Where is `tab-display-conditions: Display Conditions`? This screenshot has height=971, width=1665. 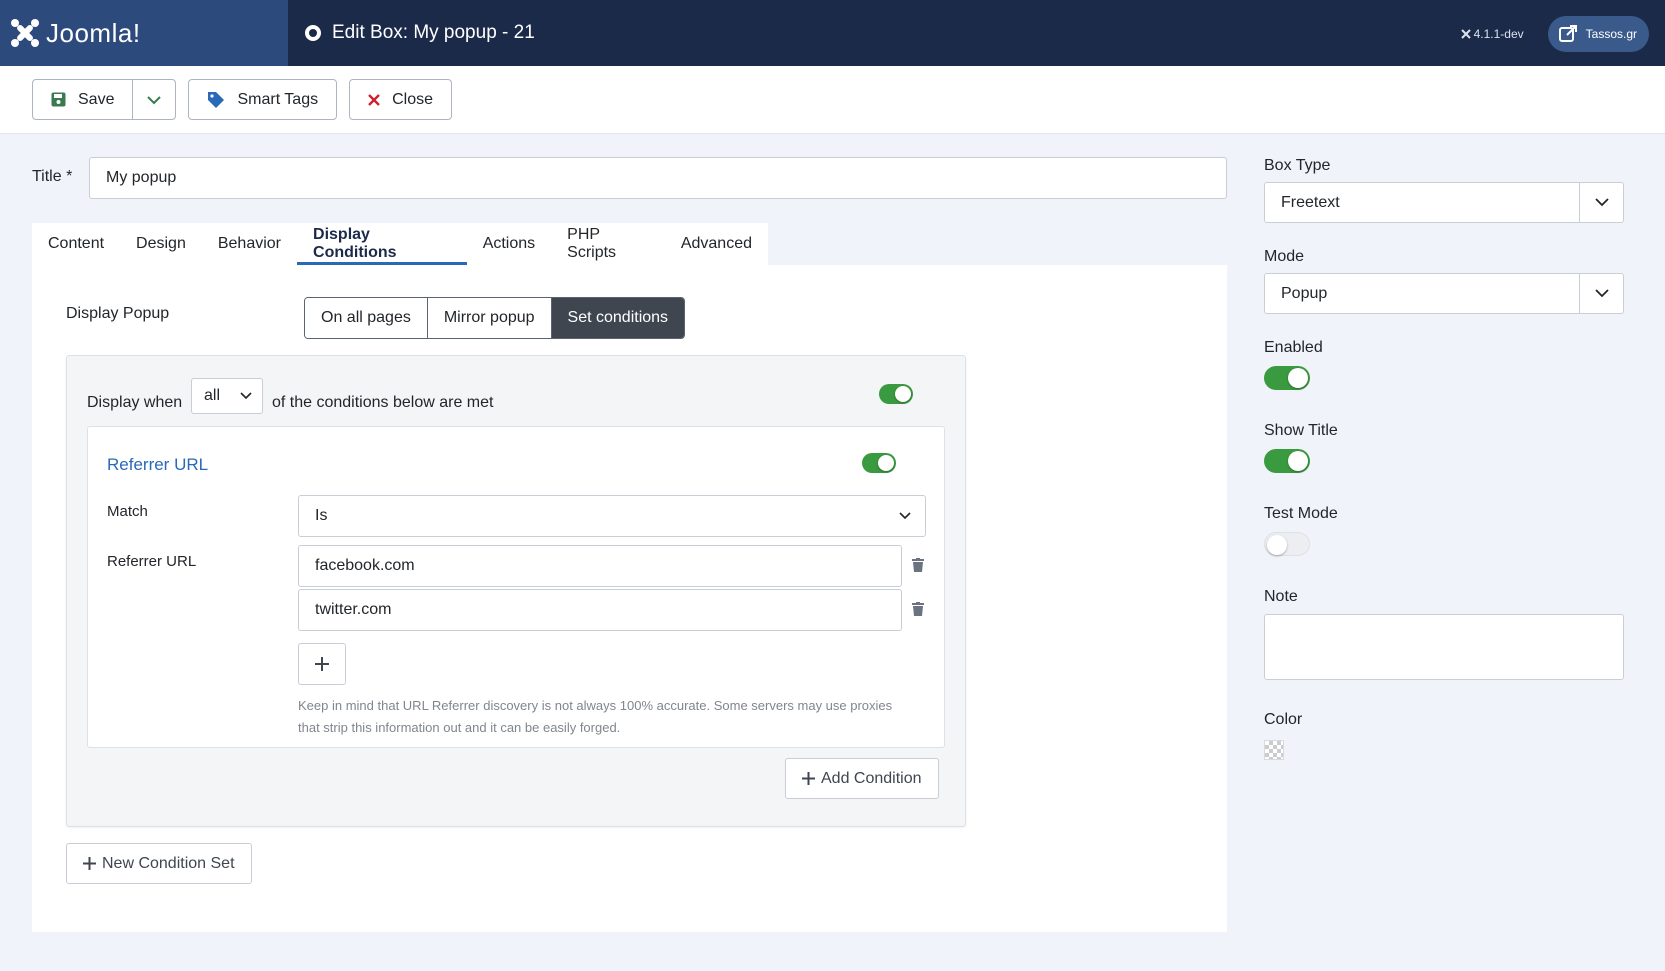 tab-display-conditions: Display Conditions is located at coordinates (382, 244).